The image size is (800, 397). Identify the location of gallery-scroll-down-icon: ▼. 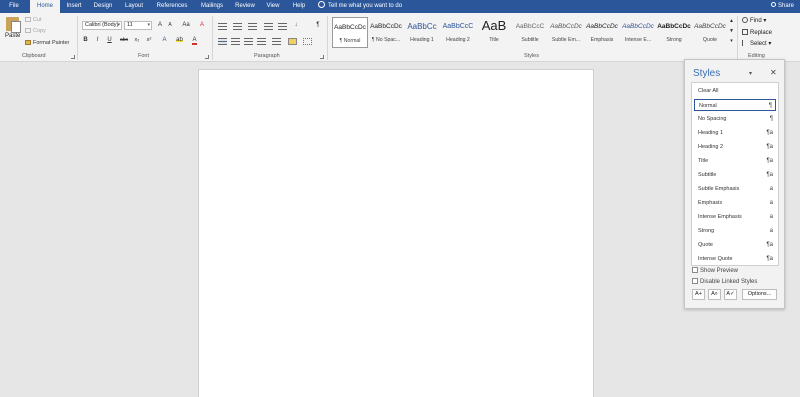
(731, 31).